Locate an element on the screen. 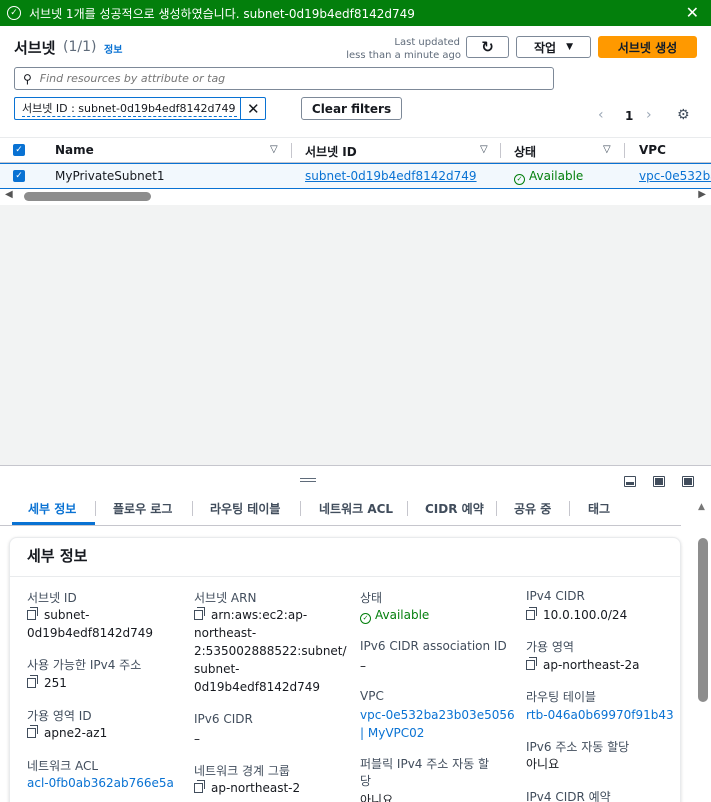  border-group-label: 네트워크 경계 그룹 is located at coordinates (242, 771).